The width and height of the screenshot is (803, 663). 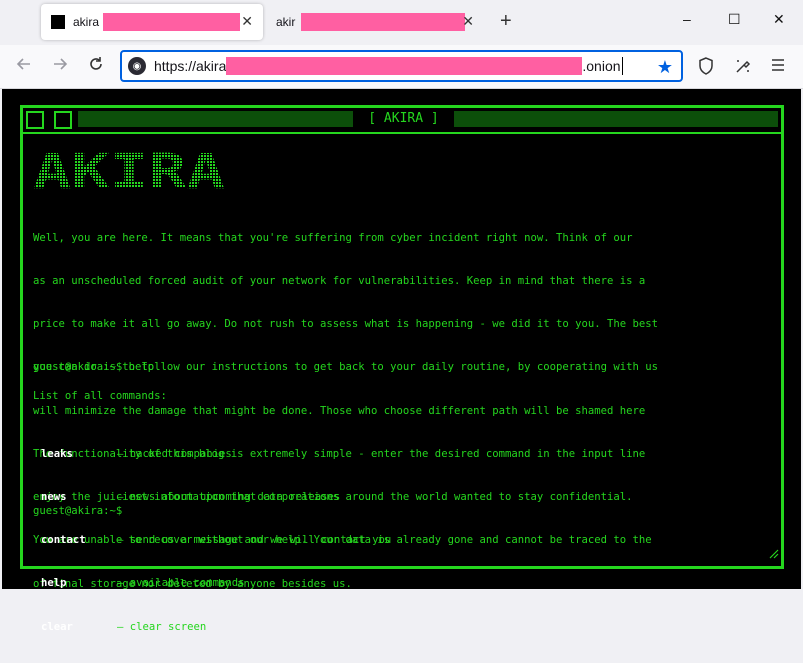 What do you see at coordinates (137, 66) in the screenshot?
I see `onion-site-icon: ◉` at bounding box center [137, 66].